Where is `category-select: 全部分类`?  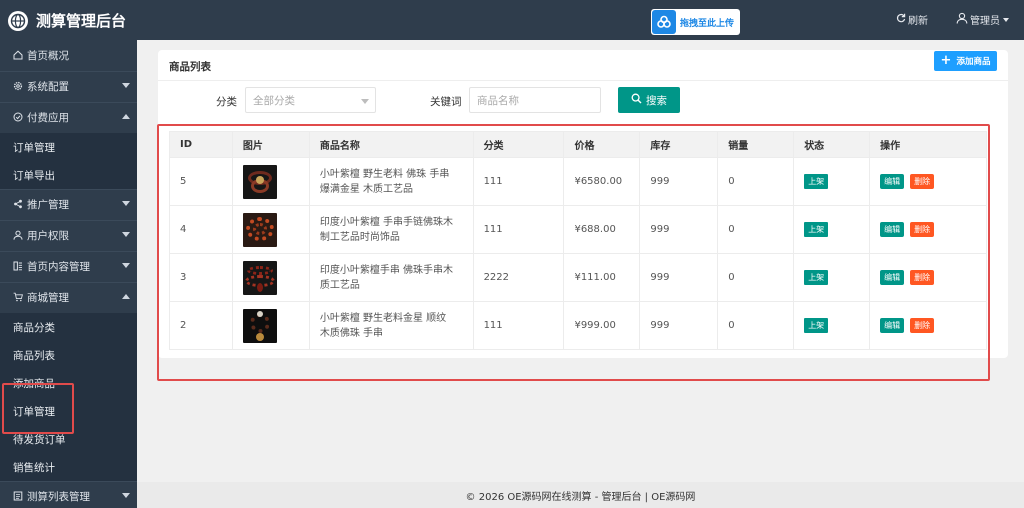
category-select: 全部分类 is located at coordinates (310, 100).